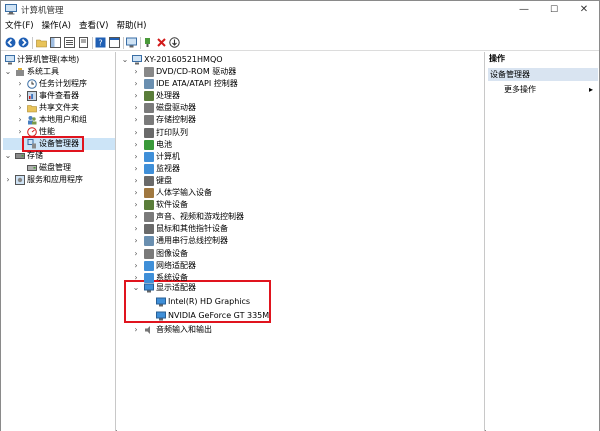 This screenshot has height=431, width=600. What do you see at coordinates (32, 84) in the screenshot?
I see `clock-icon` at bounding box center [32, 84].